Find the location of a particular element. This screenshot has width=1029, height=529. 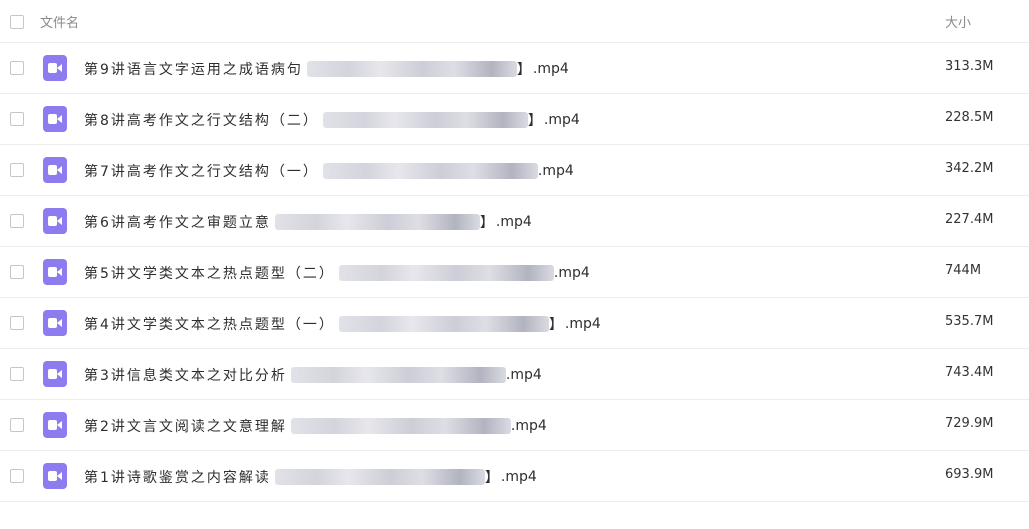

file-size: 744M is located at coordinates (963, 270).